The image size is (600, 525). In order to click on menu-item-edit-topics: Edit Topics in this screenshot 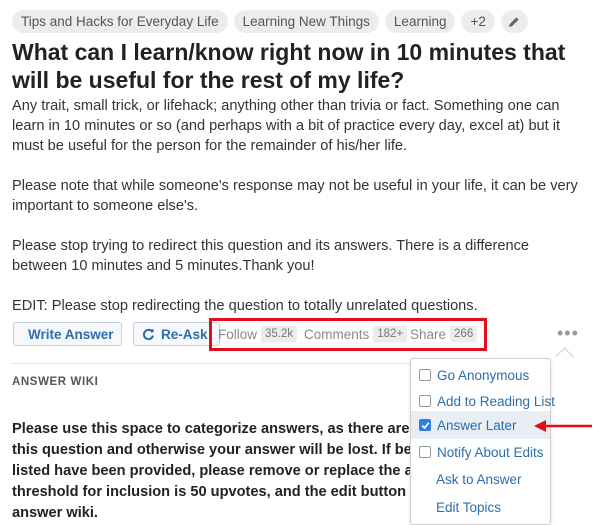, I will do `click(480, 507)`.